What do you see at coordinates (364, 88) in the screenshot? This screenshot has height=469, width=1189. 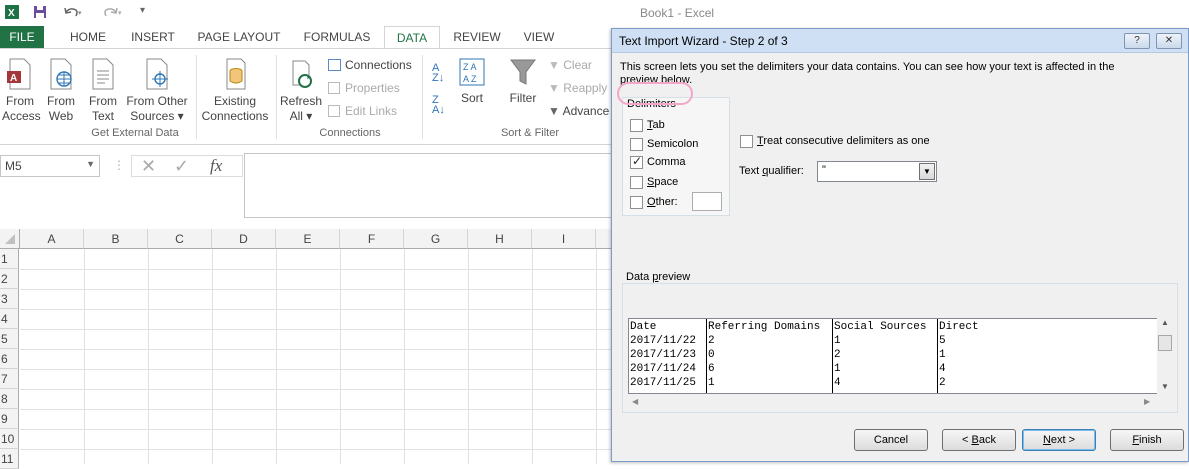 I see `properties-button: Properties` at bounding box center [364, 88].